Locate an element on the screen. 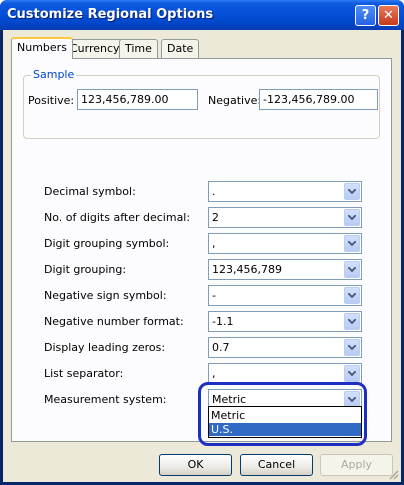 The image size is (404, 485). negative-label: Negative: is located at coordinates (235, 100).